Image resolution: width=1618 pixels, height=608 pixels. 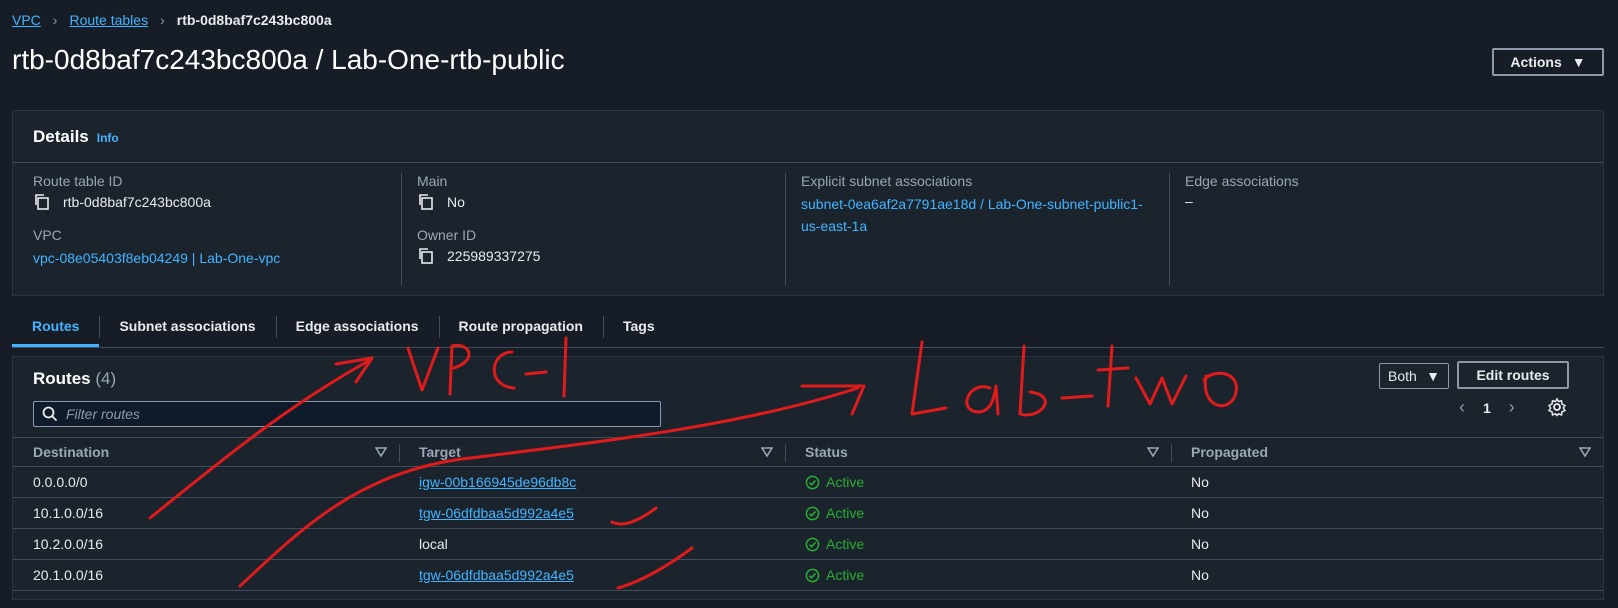 I want to click on main-text: No, so click(x=456, y=202).